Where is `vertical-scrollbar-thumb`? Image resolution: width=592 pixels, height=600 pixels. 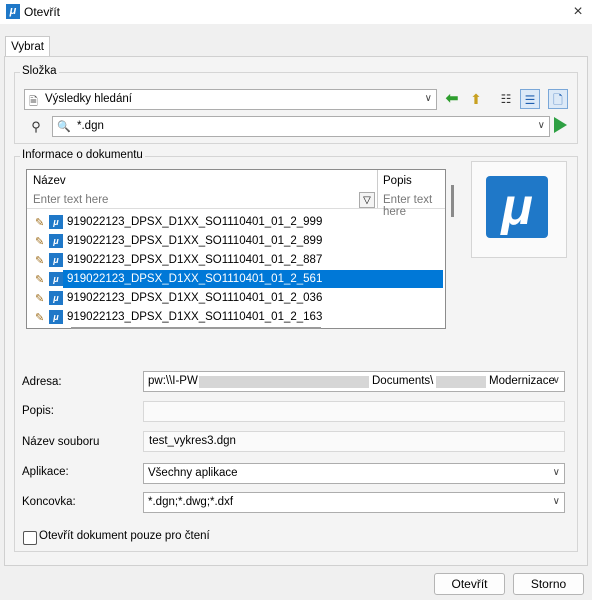 vertical-scrollbar-thumb is located at coordinates (452, 201).